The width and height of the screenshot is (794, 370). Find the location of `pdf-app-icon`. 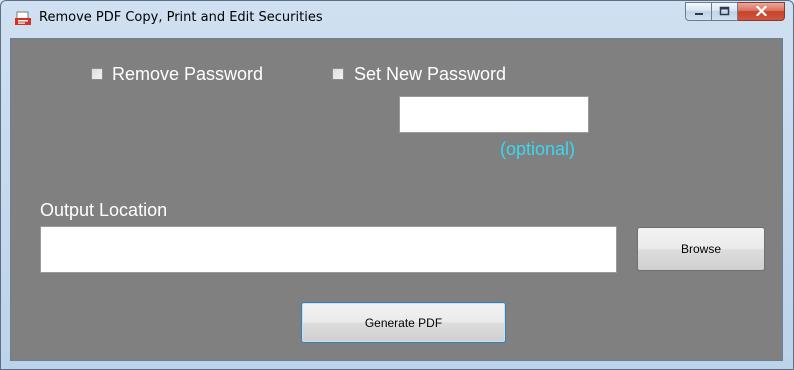

pdf-app-icon is located at coordinates (23, 19).